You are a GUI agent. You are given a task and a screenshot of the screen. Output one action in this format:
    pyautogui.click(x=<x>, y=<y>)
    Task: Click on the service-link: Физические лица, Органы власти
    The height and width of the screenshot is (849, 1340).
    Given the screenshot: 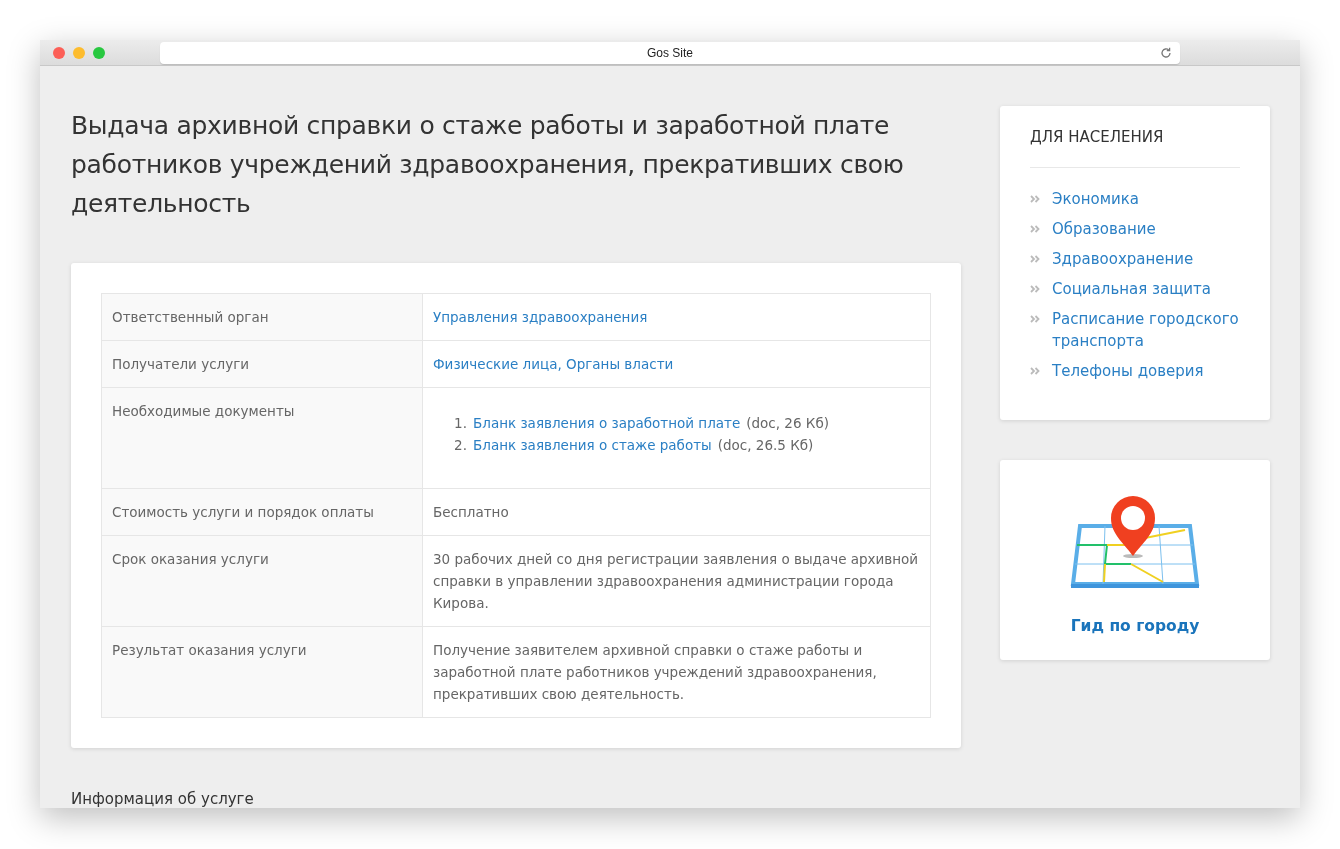 What is the action you would take?
    pyautogui.click(x=553, y=364)
    